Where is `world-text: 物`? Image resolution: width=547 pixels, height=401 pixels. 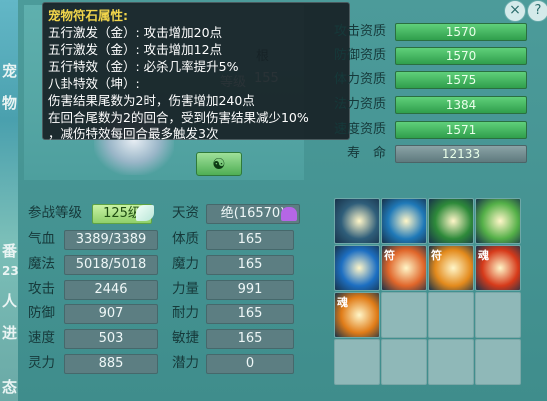 world-text: 物 is located at coordinates (10, 103).